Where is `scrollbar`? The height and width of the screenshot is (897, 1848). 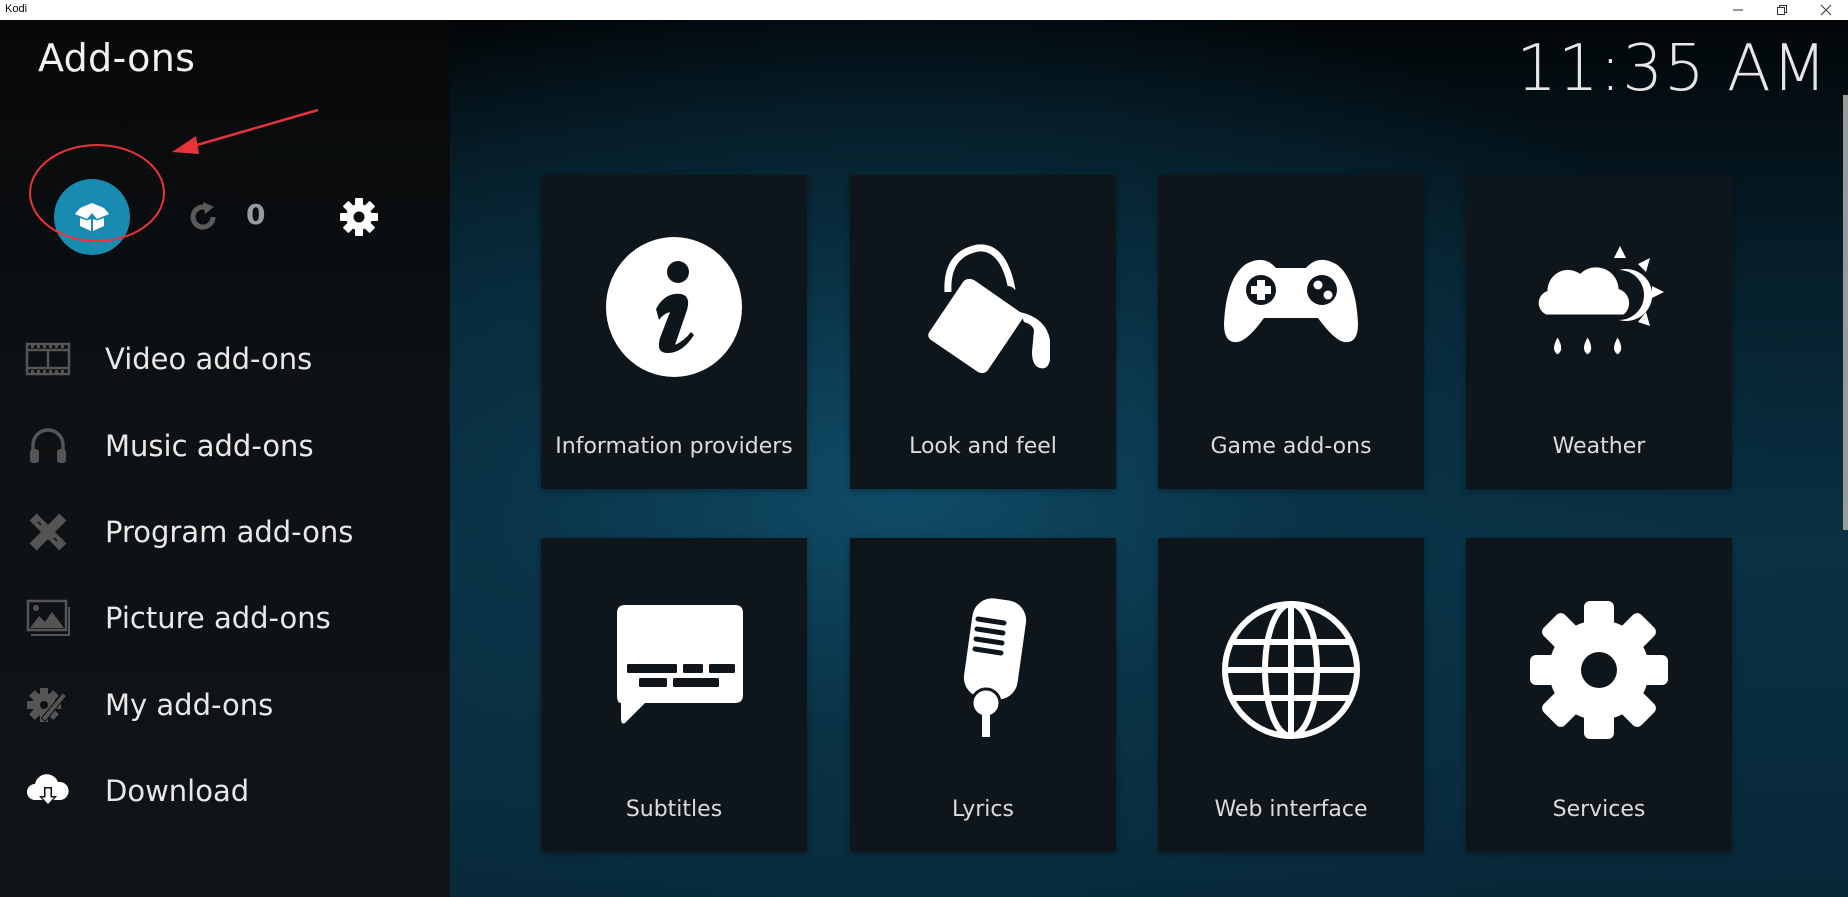 scrollbar is located at coordinates (1845, 312).